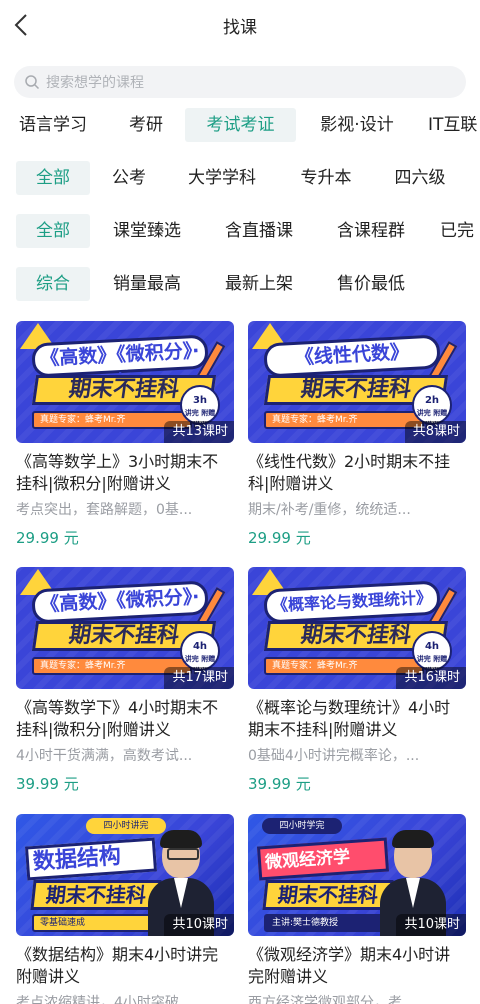 This screenshot has height=1004, width=480. What do you see at coordinates (125, 966) in the screenshot?
I see `course-title: 《数据结构》期末4小时讲完附赠讲义` at bounding box center [125, 966].